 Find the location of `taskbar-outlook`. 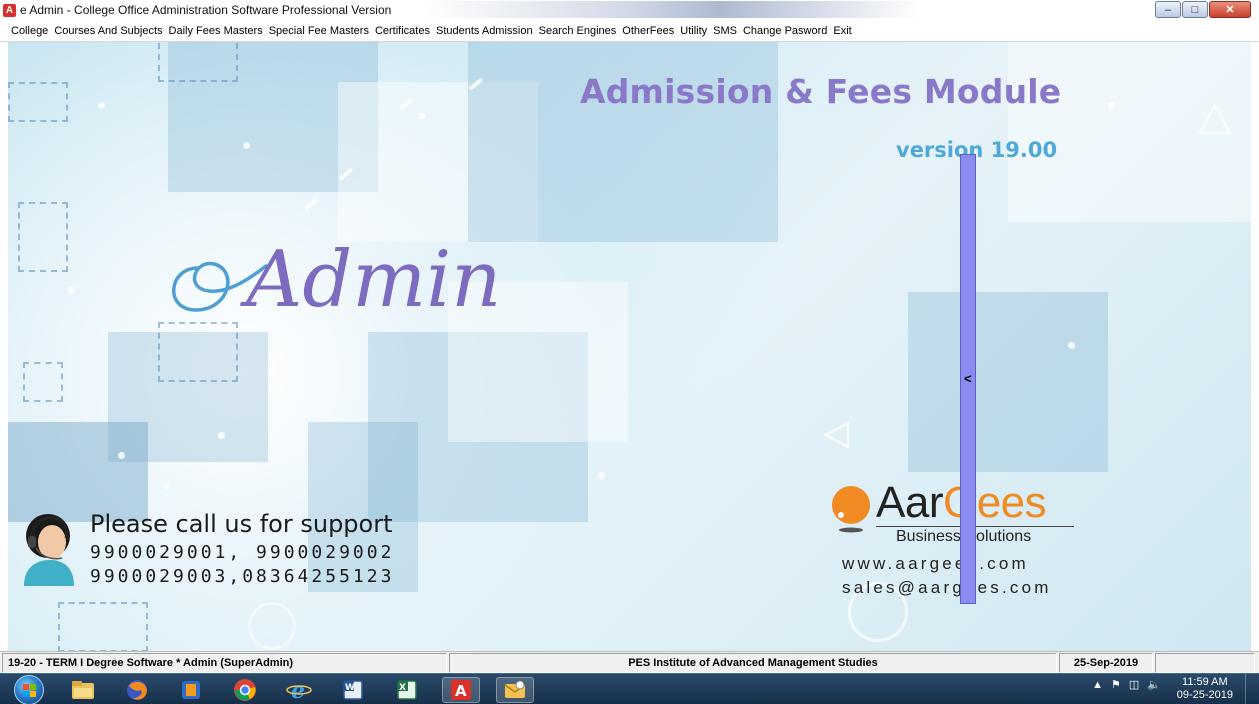

taskbar-outlook is located at coordinates (515, 690).